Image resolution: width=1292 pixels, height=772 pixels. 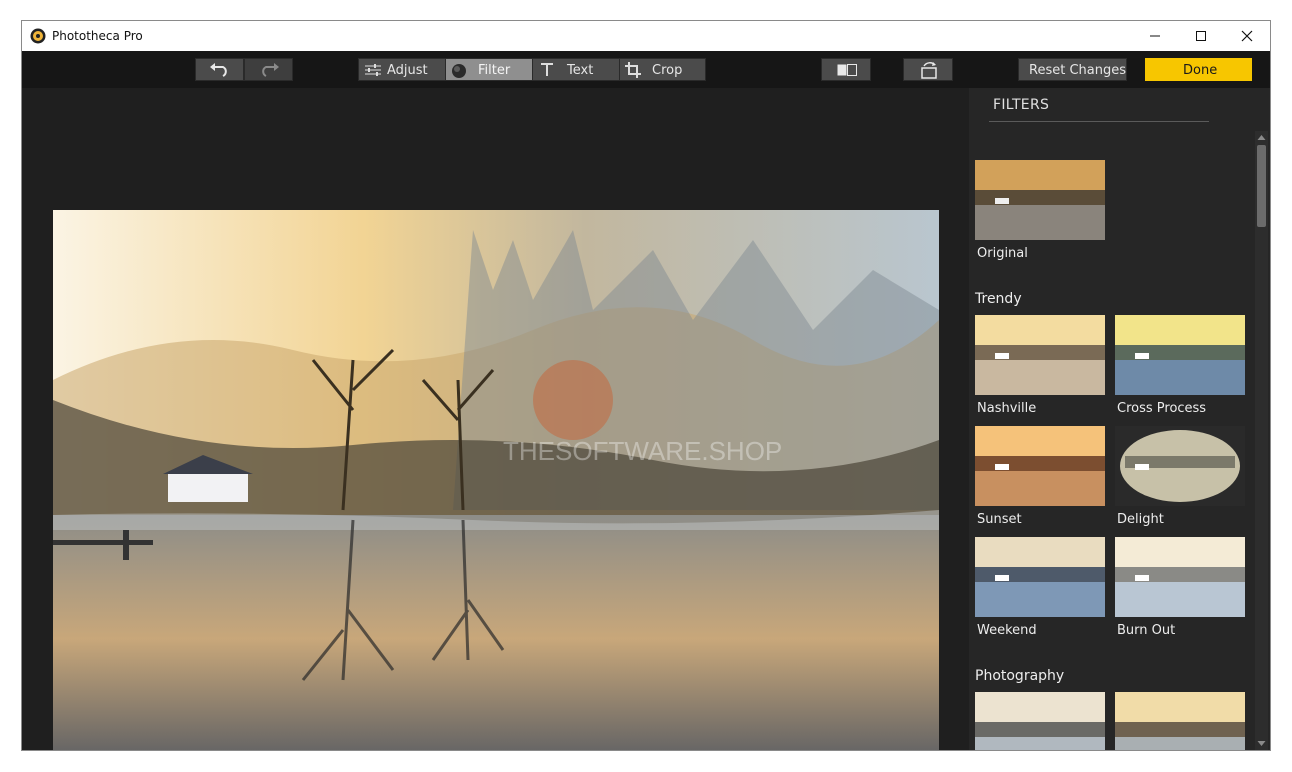 I want to click on app-logo-icon, so click(x=38, y=36).